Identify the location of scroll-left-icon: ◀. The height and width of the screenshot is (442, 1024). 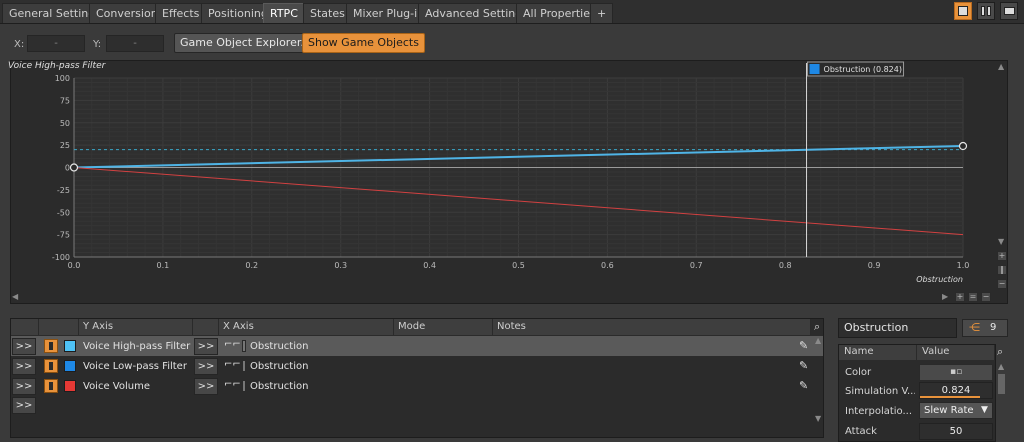
(15, 296).